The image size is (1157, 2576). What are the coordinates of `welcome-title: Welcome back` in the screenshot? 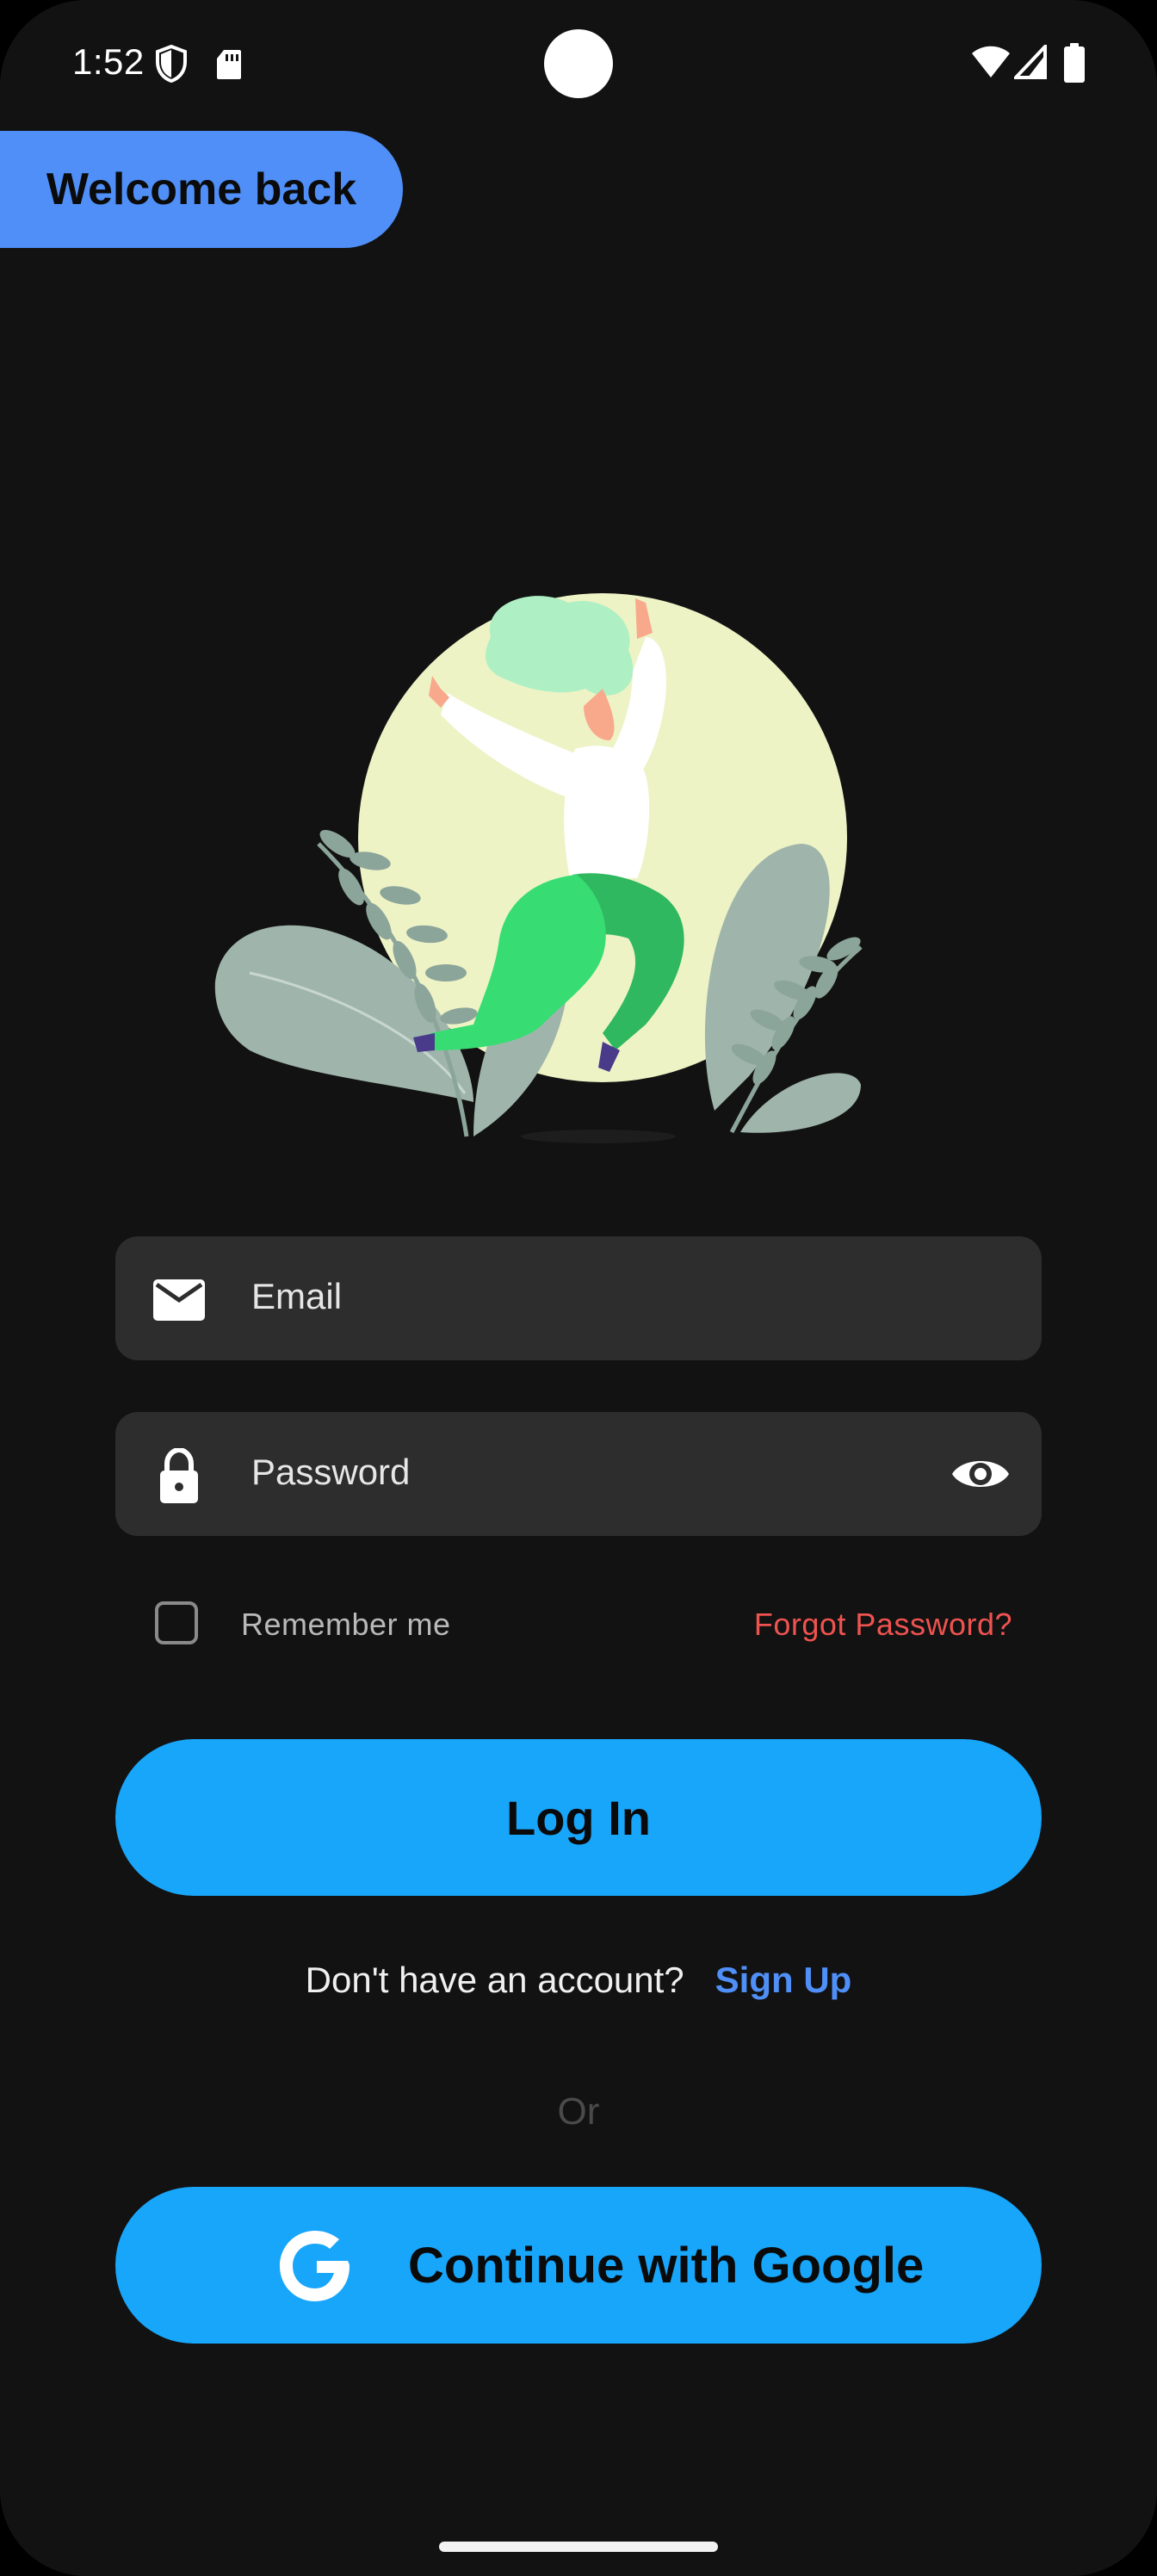 It's located at (202, 189).